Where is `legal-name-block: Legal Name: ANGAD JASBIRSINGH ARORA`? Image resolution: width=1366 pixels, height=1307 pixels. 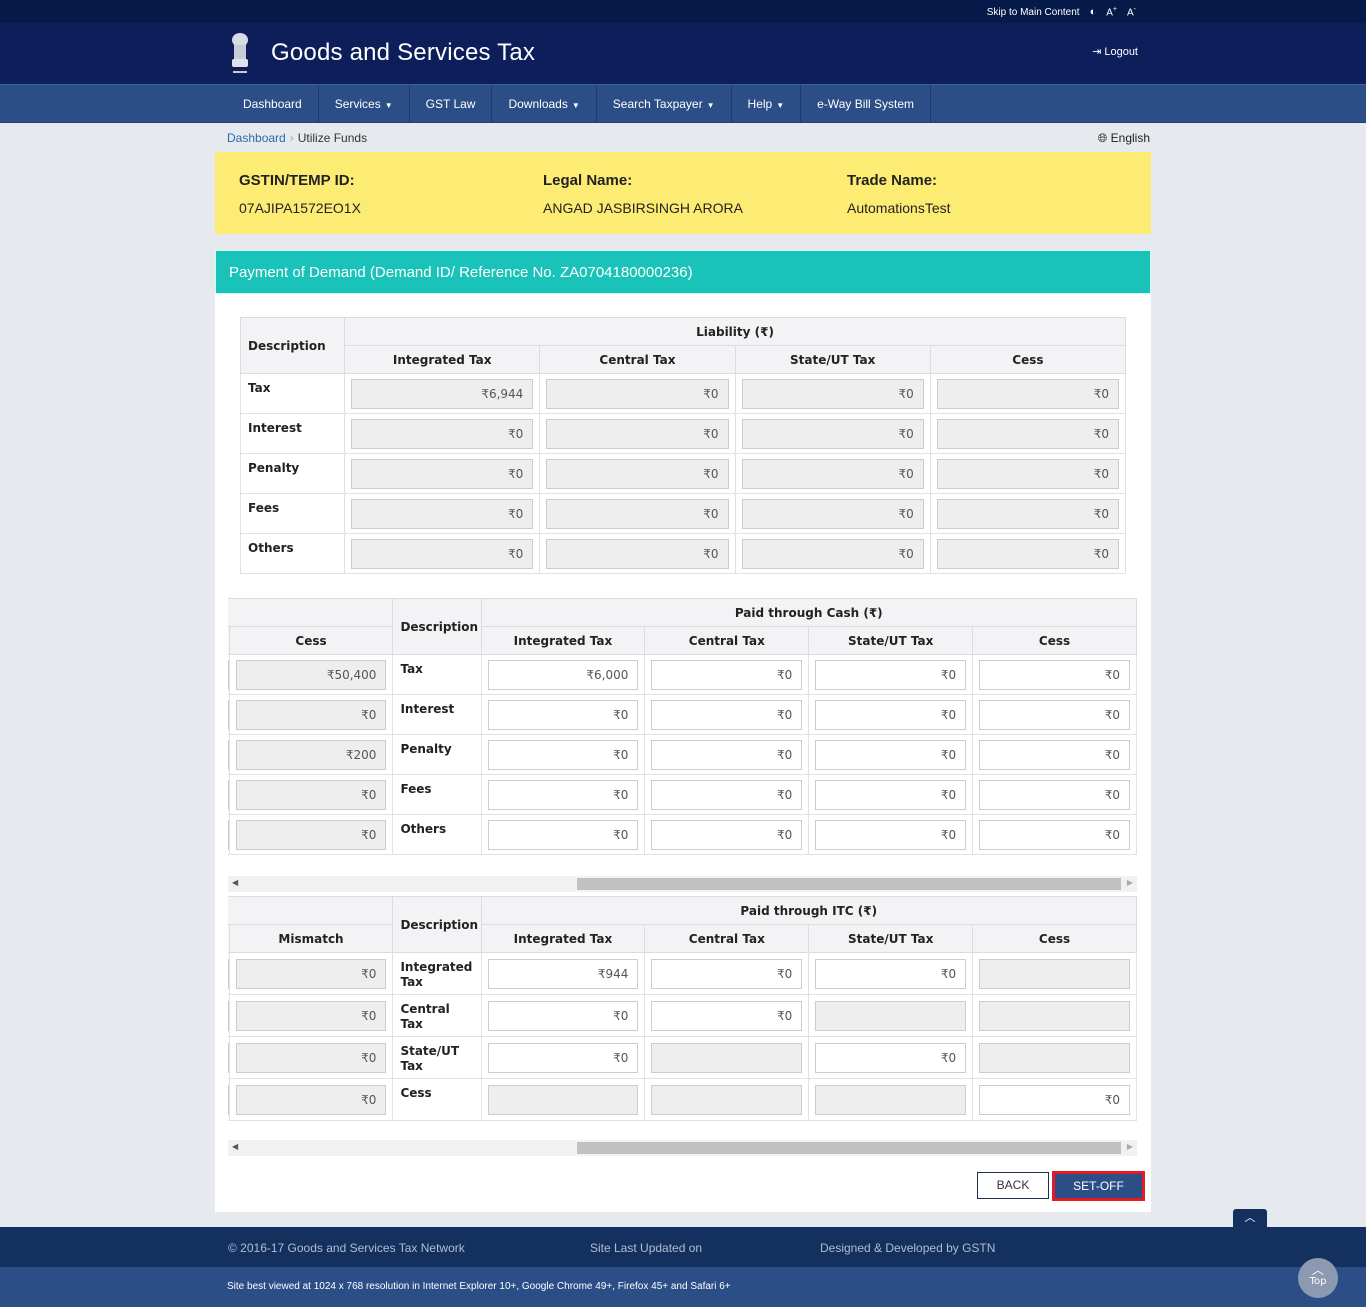
legal-name-block: Legal Name: ANGAD JASBIRSINGH ARORA is located at coordinates (643, 194).